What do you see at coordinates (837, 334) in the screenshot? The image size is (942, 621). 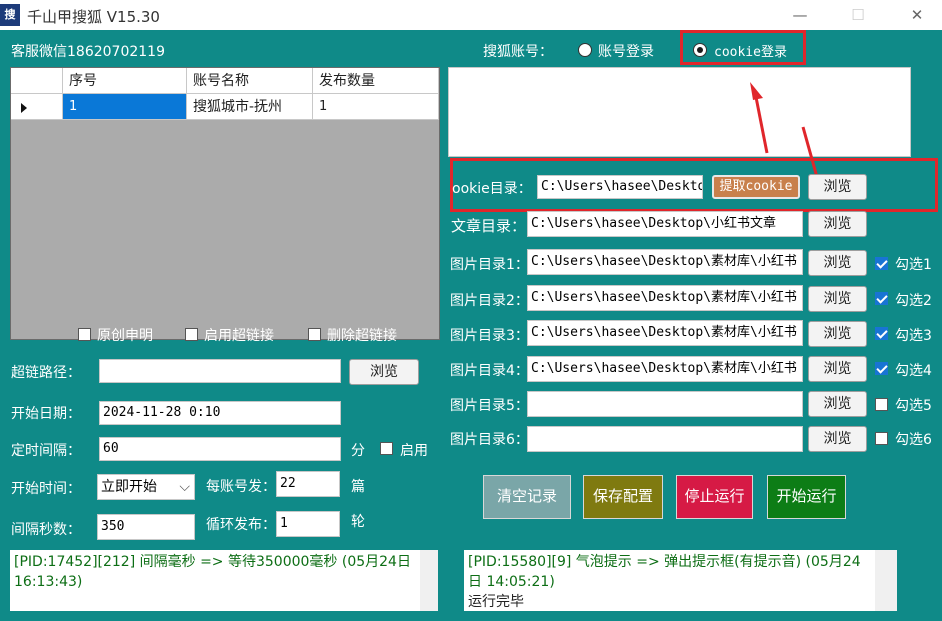 I see `image-dir-3-browse-button: 浏览` at bounding box center [837, 334].